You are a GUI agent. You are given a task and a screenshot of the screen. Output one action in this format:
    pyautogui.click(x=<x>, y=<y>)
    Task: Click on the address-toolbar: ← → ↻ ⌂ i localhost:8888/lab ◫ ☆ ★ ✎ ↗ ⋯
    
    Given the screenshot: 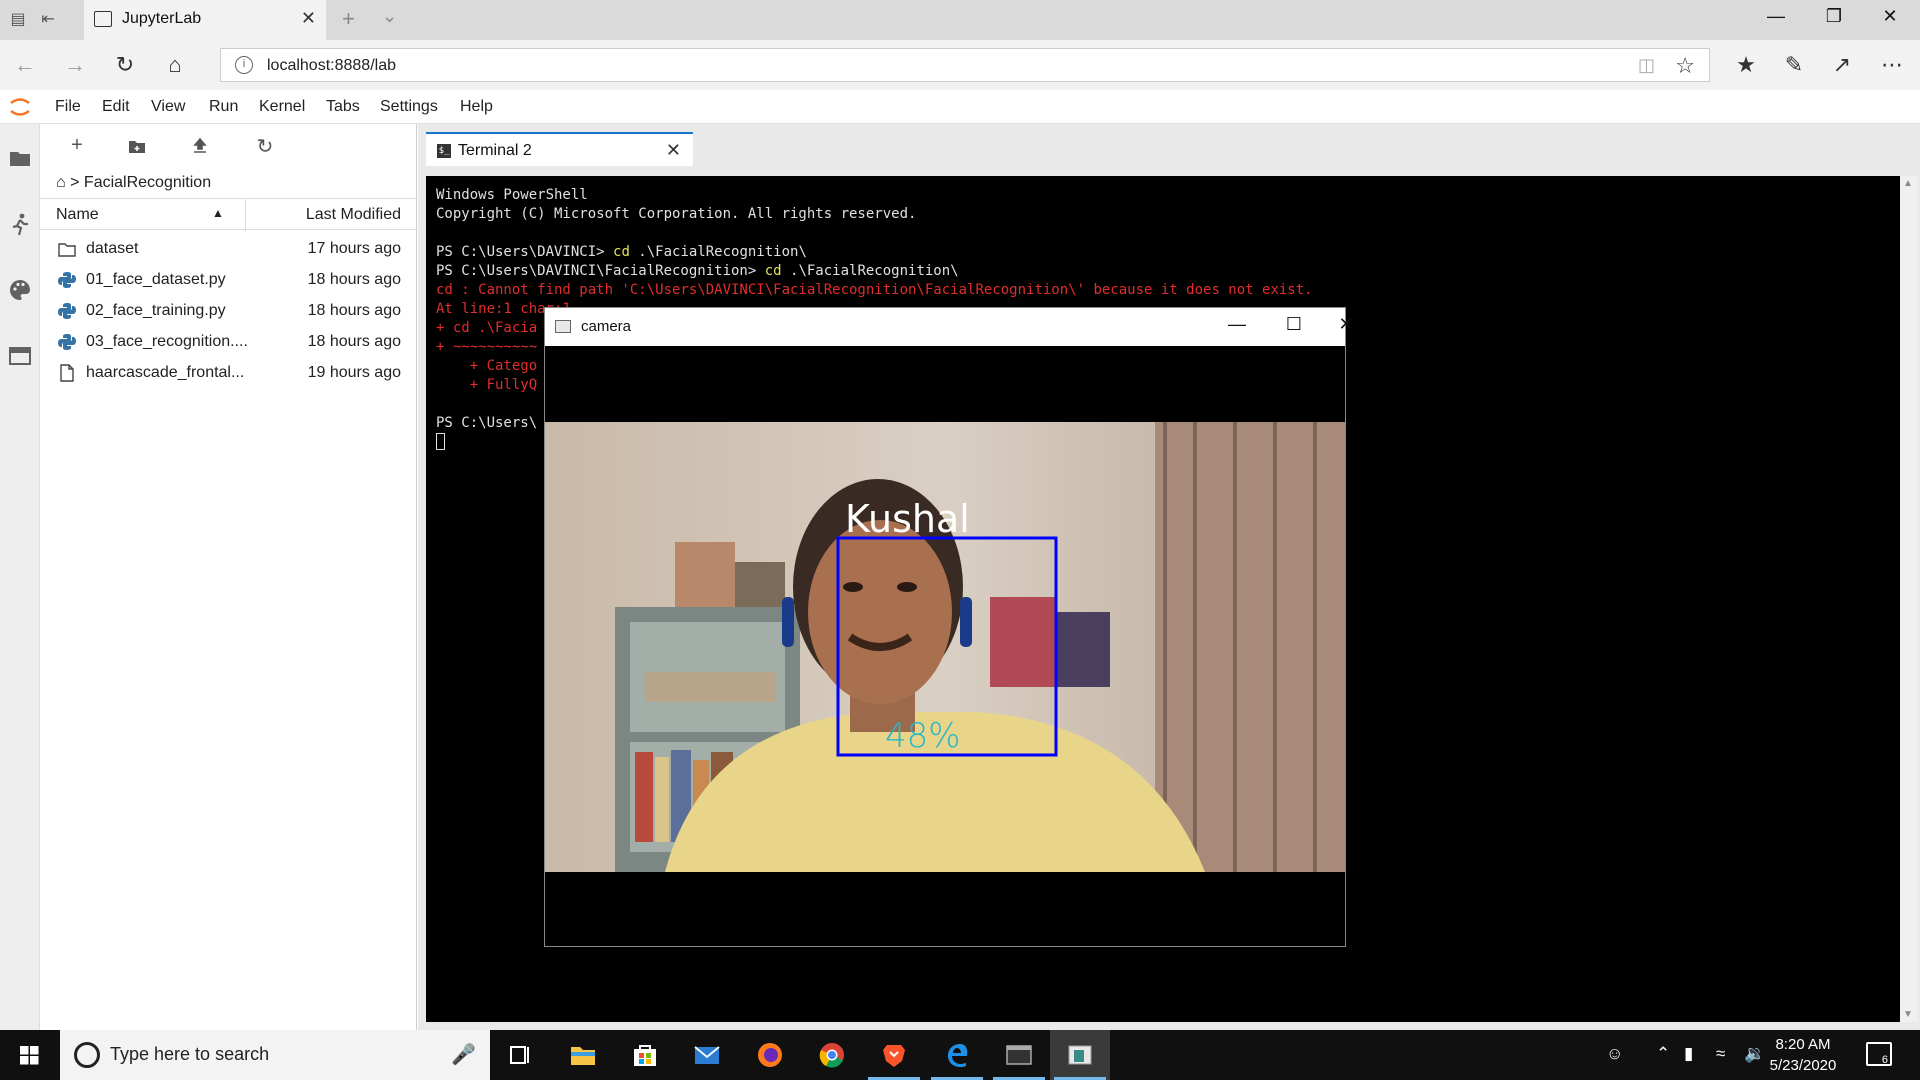 What is the action you would take?
    pyautogui.click(x=960, y=65)
    